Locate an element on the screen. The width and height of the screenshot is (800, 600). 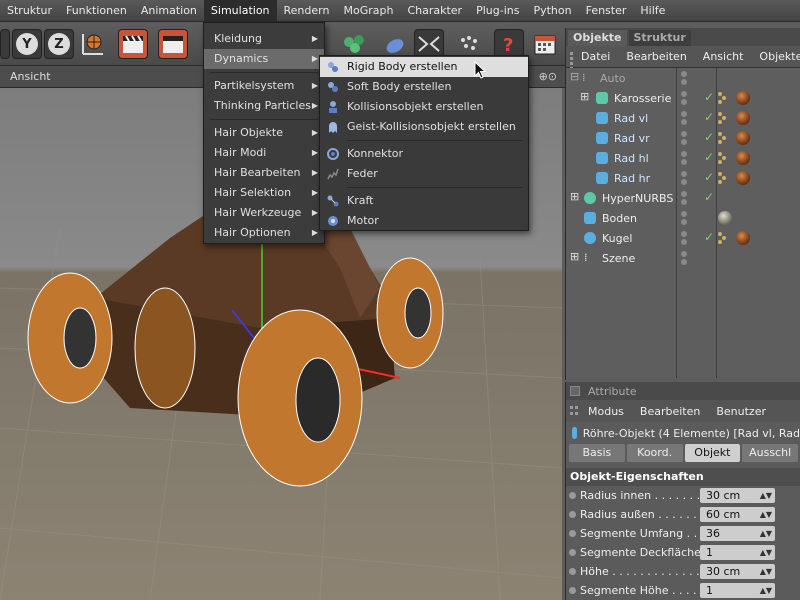
tab-koord: Koord. is located at coordinates (654, 453).